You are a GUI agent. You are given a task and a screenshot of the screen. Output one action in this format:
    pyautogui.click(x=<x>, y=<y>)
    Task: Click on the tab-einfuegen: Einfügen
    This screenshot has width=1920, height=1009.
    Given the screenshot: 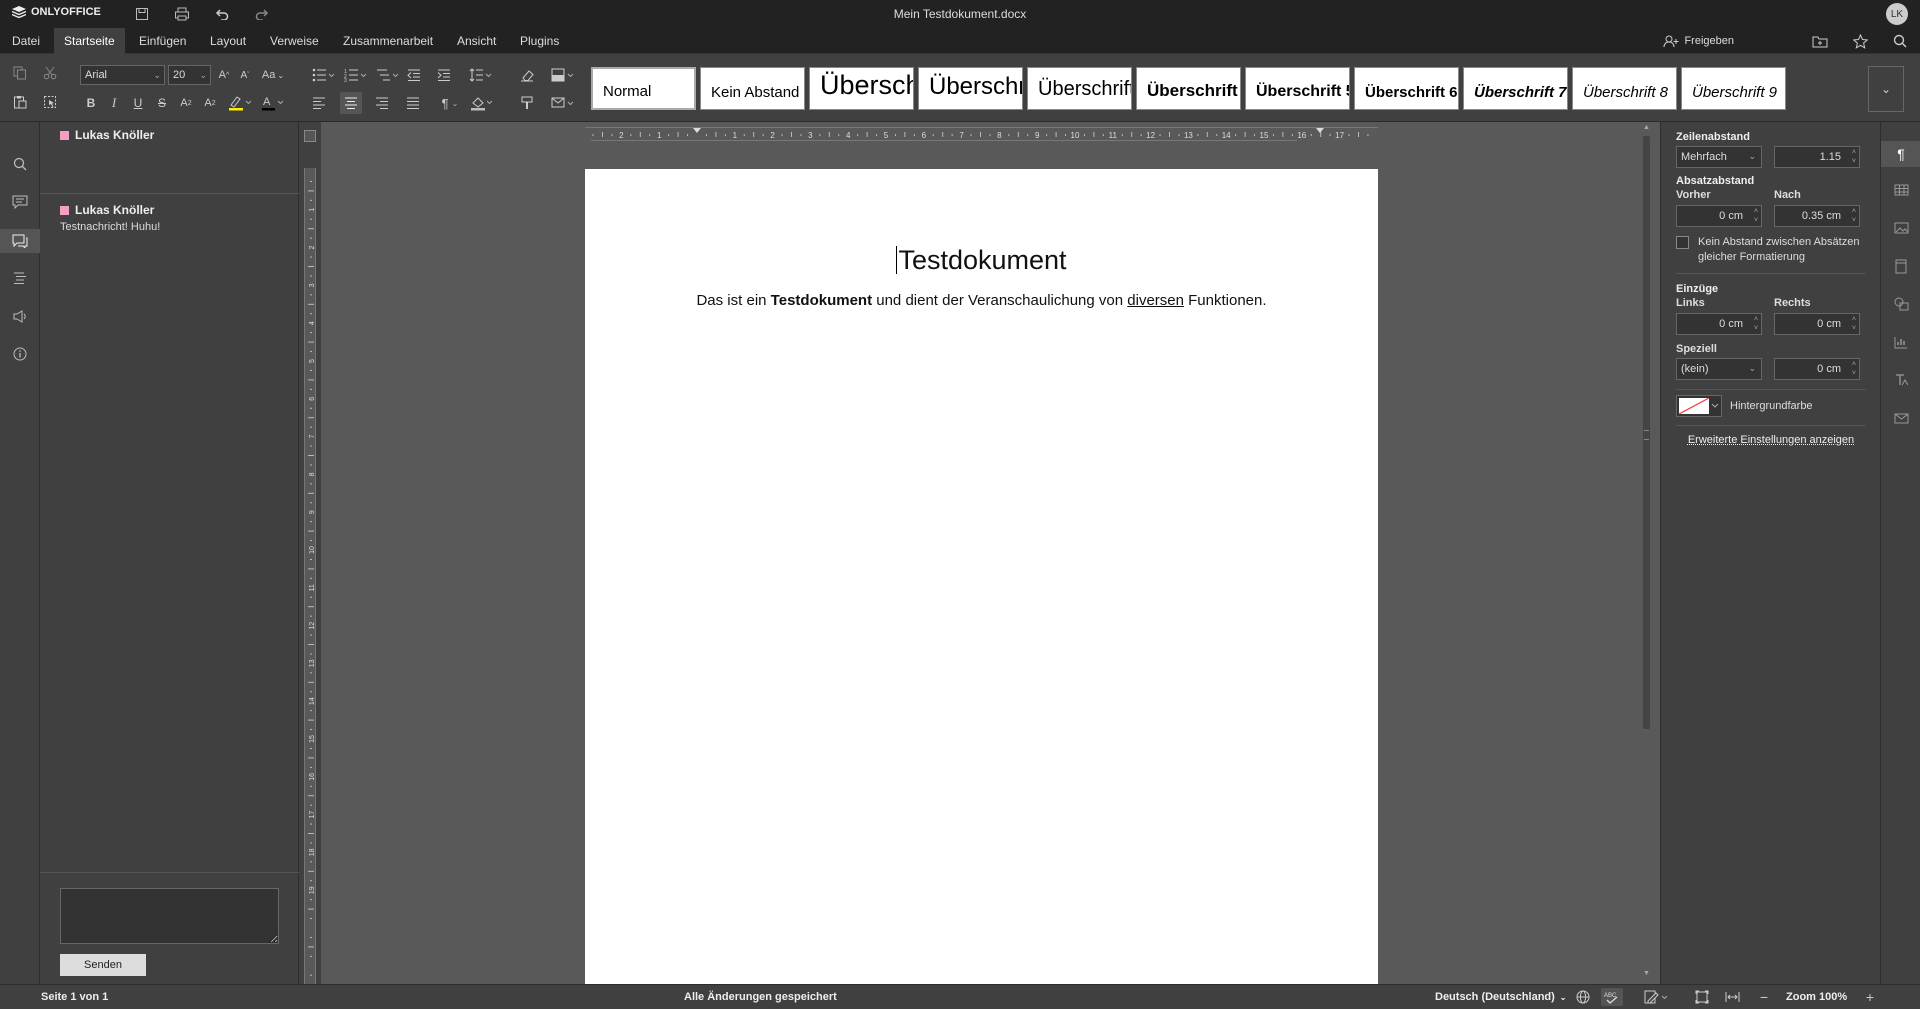 What is the action you would take?
    pyautogui.click(x=162, y=41)
    